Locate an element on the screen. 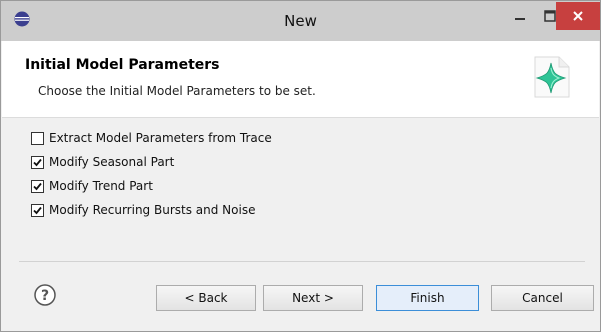 This screenshot has width=601, height=332. option-modify-seasonal: Modify Seasonal Part is located at coordinates (102, 162).